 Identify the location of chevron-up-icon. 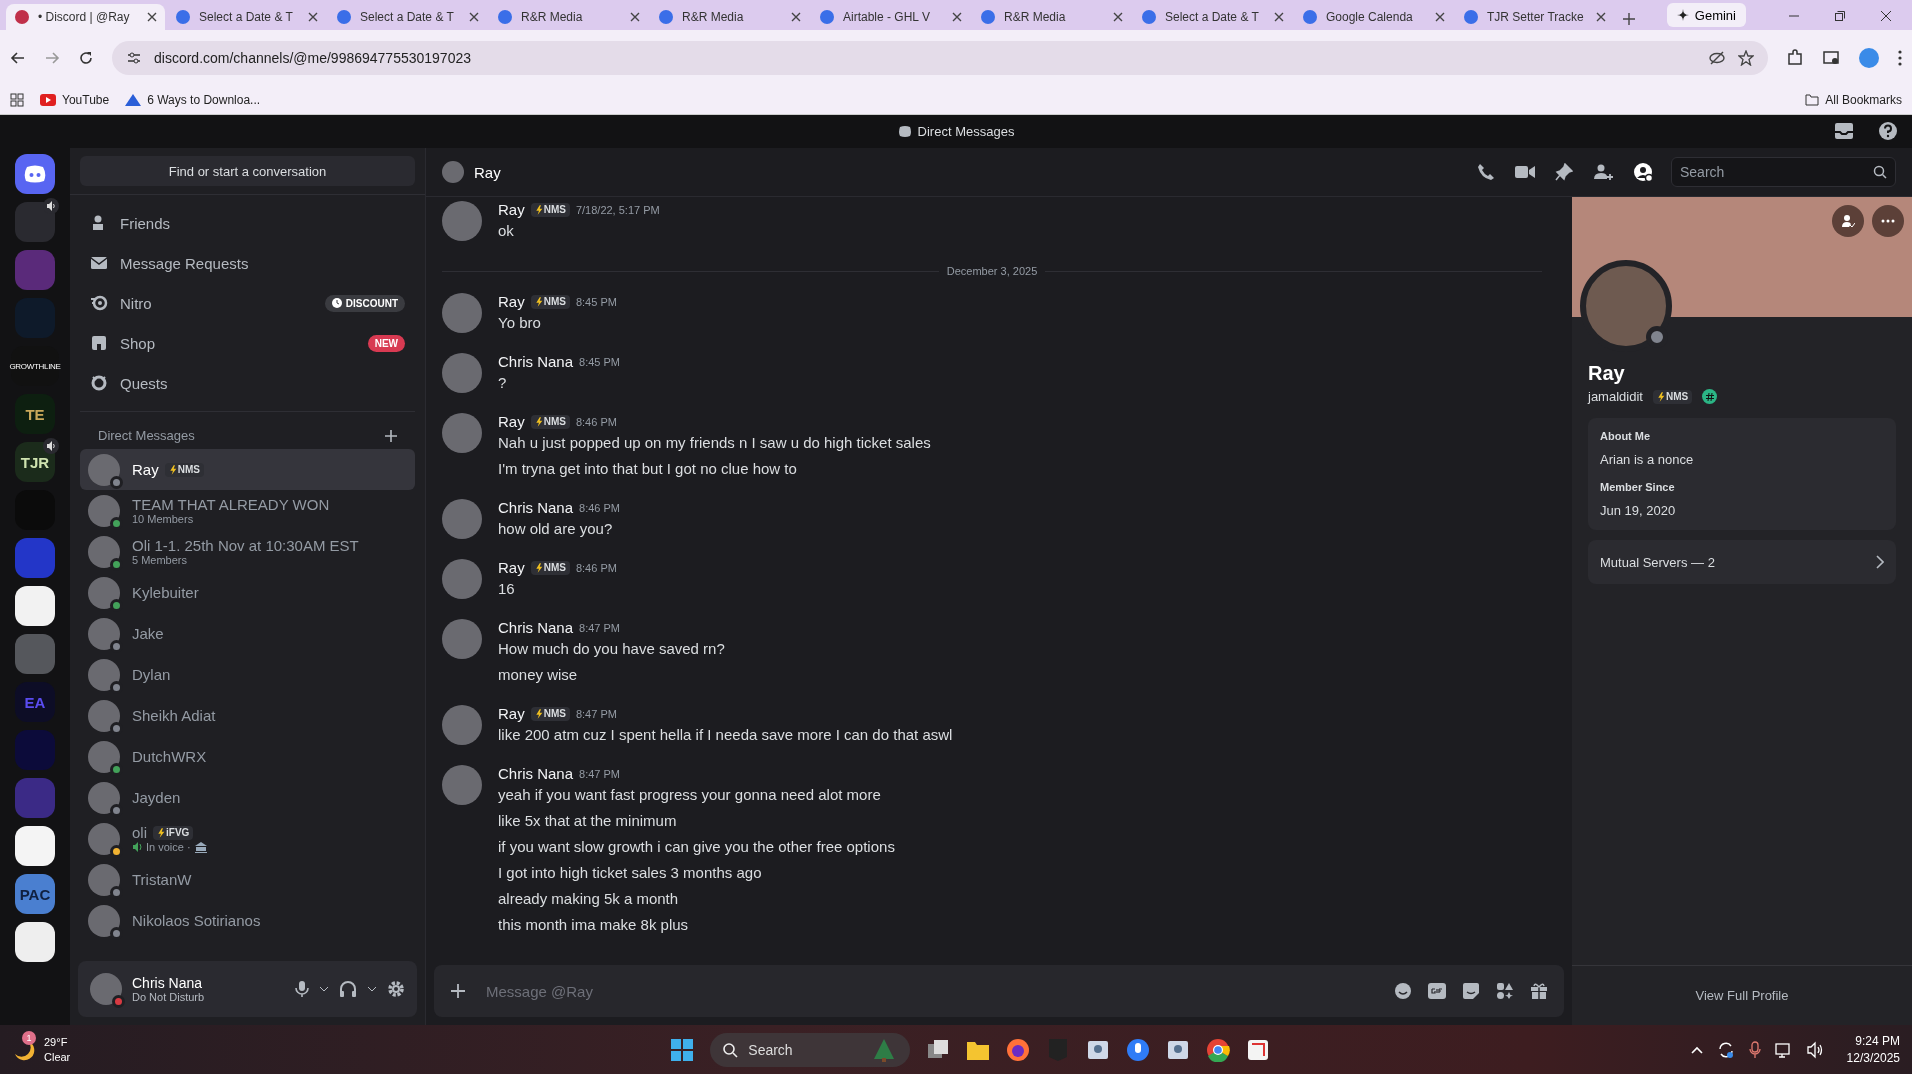
(1696, 1049).